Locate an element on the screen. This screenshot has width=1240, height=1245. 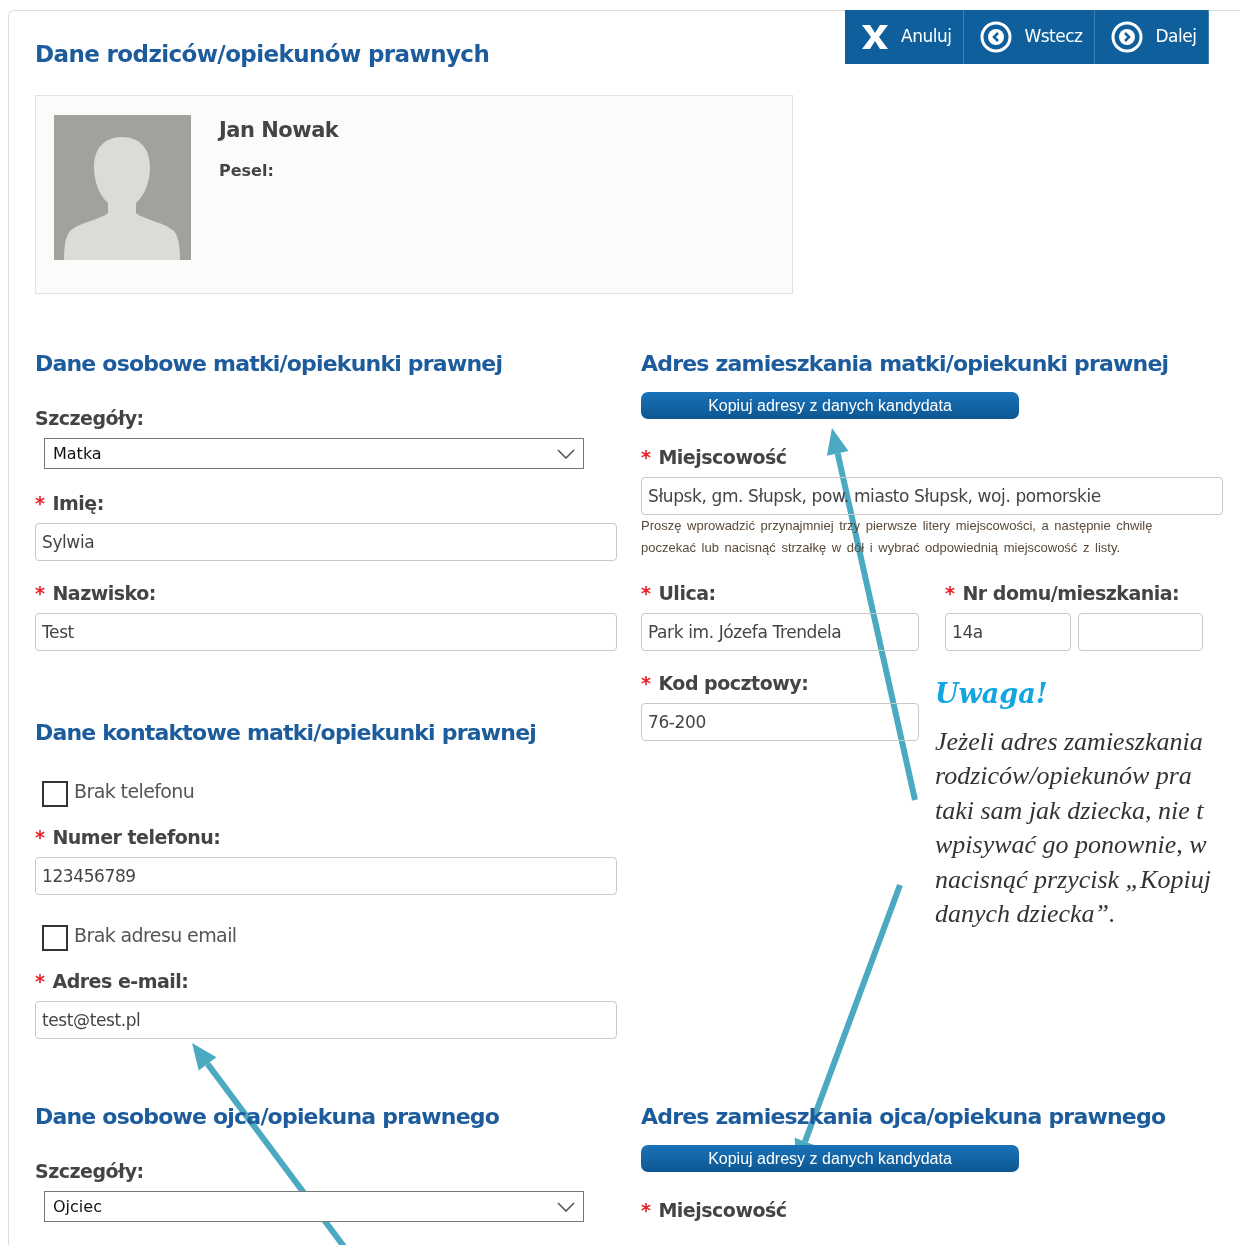
note-text: taki sam jak dziecka, nie t is located at coordinates (1069, 810).